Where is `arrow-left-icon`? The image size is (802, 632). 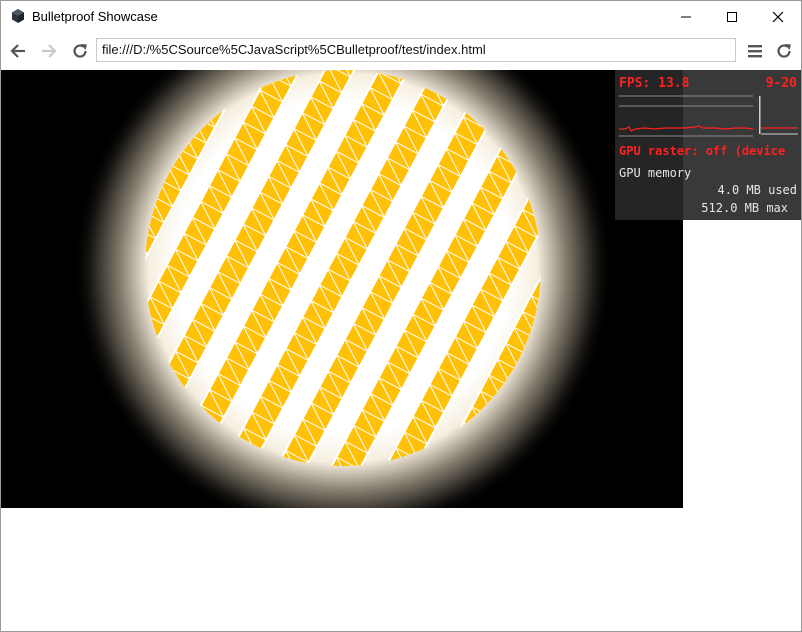
arrow-left-icon is located at coordinates (17, 51).